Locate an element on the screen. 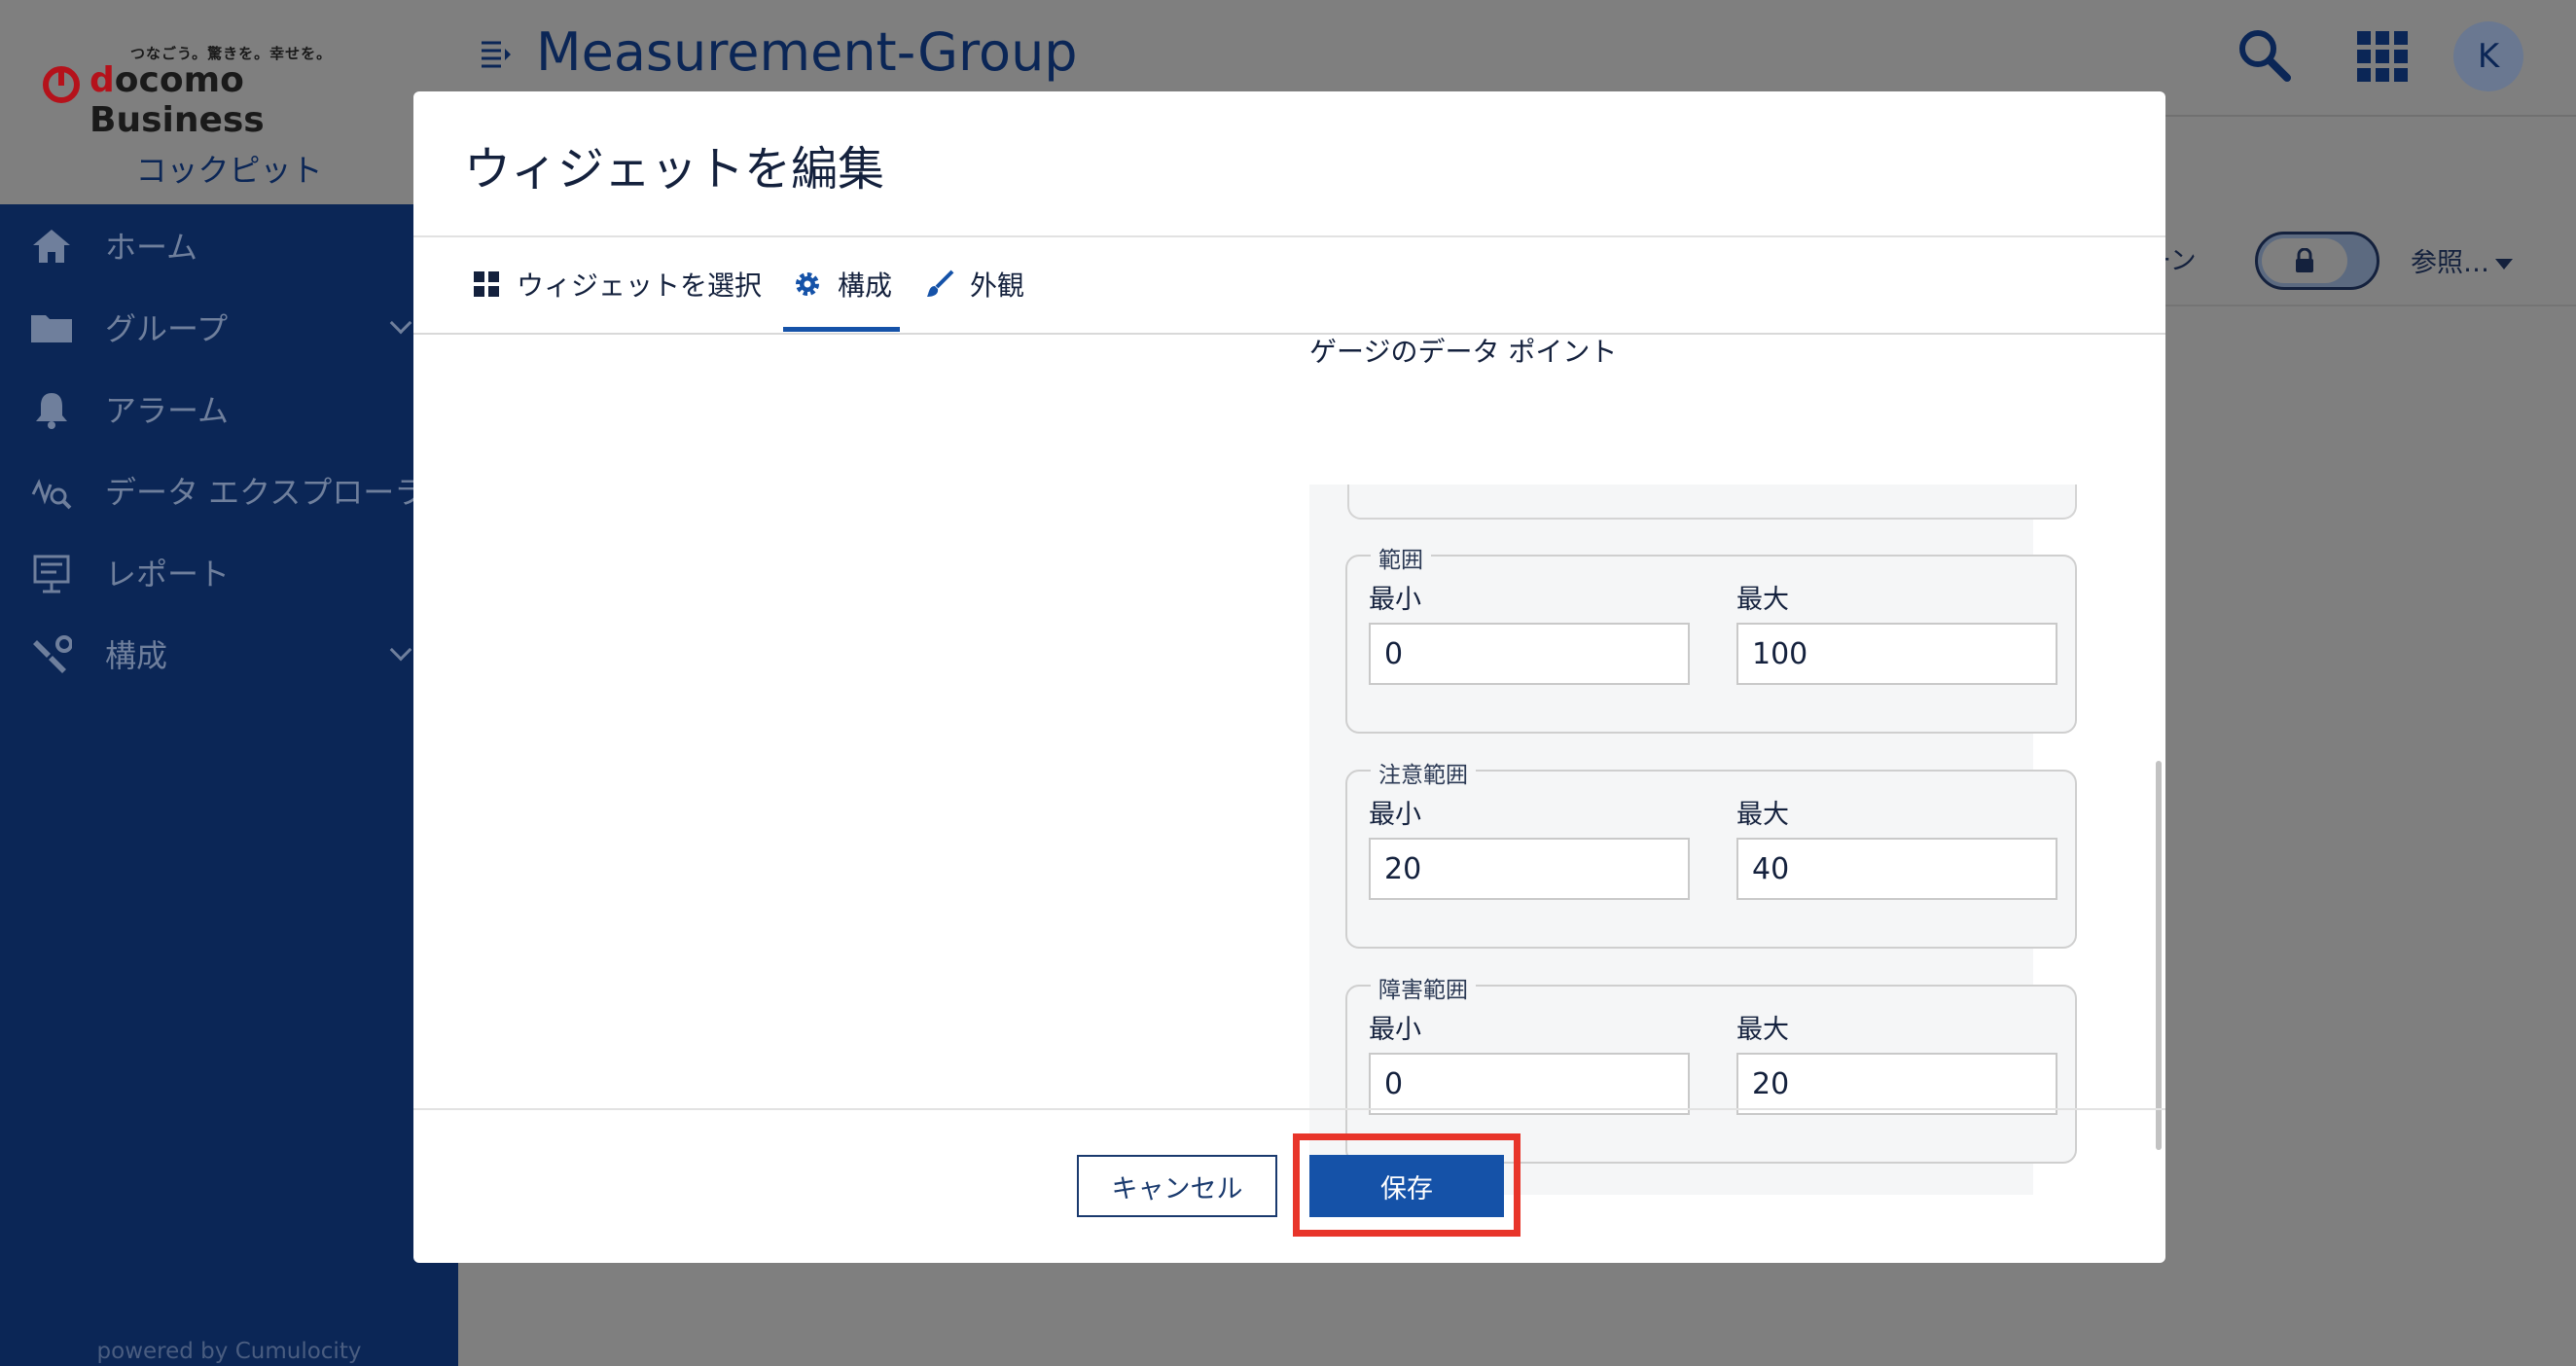 The height and width of the screenshot is (1366, 2576). modal-tabs: ウィジェットを選択 構成 外観 is located at coordinates (1289, 328).